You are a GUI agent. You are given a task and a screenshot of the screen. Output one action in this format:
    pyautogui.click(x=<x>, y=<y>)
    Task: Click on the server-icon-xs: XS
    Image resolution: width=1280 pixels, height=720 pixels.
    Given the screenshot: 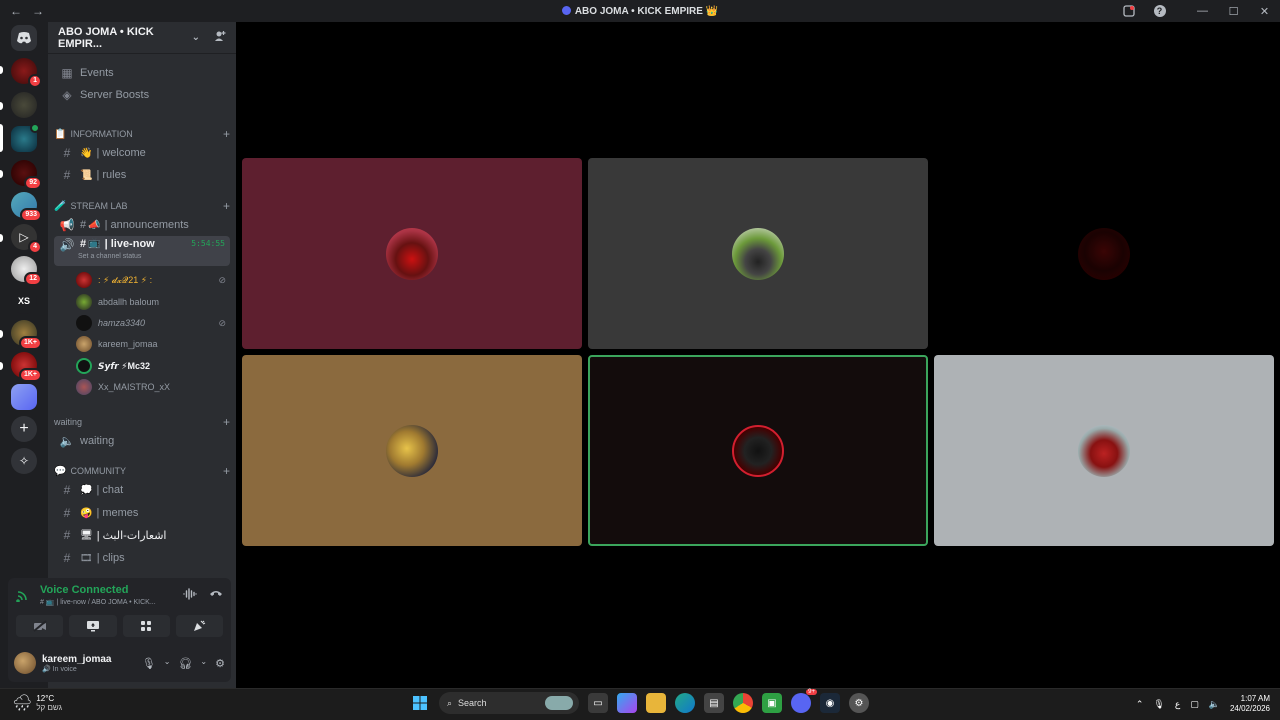 What is the action you would take?
    pyautogui.click(x=24, y=301)
    